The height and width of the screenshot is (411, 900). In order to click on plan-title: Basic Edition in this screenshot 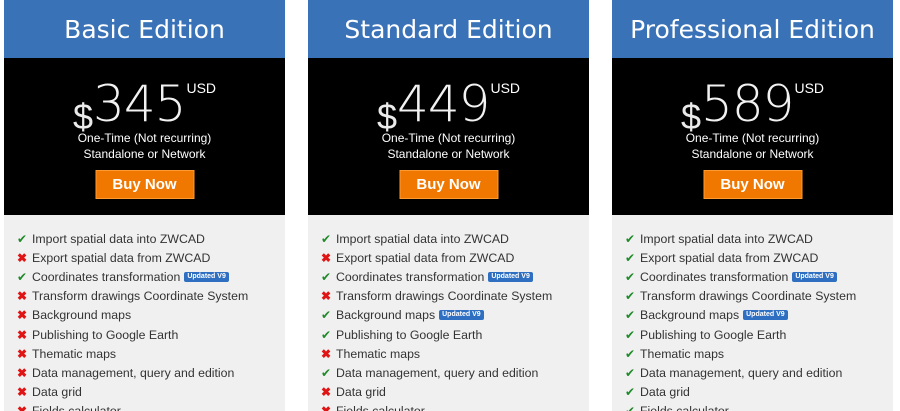, I will do `click(144, 29)`.